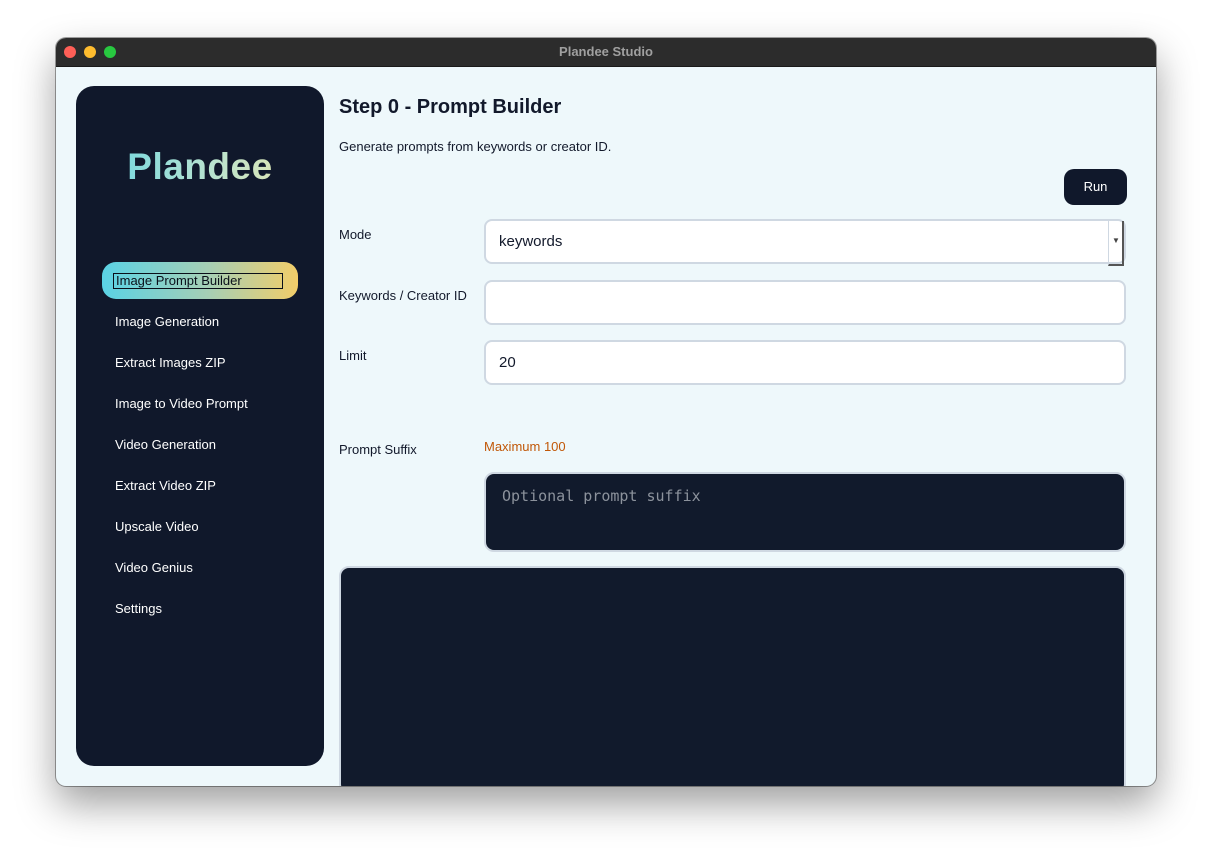 This screenshot has height=860, width=1212. I want to click on sidebar-item-image-prompt-builder: Image Prompt Builder, so click(200, 280).